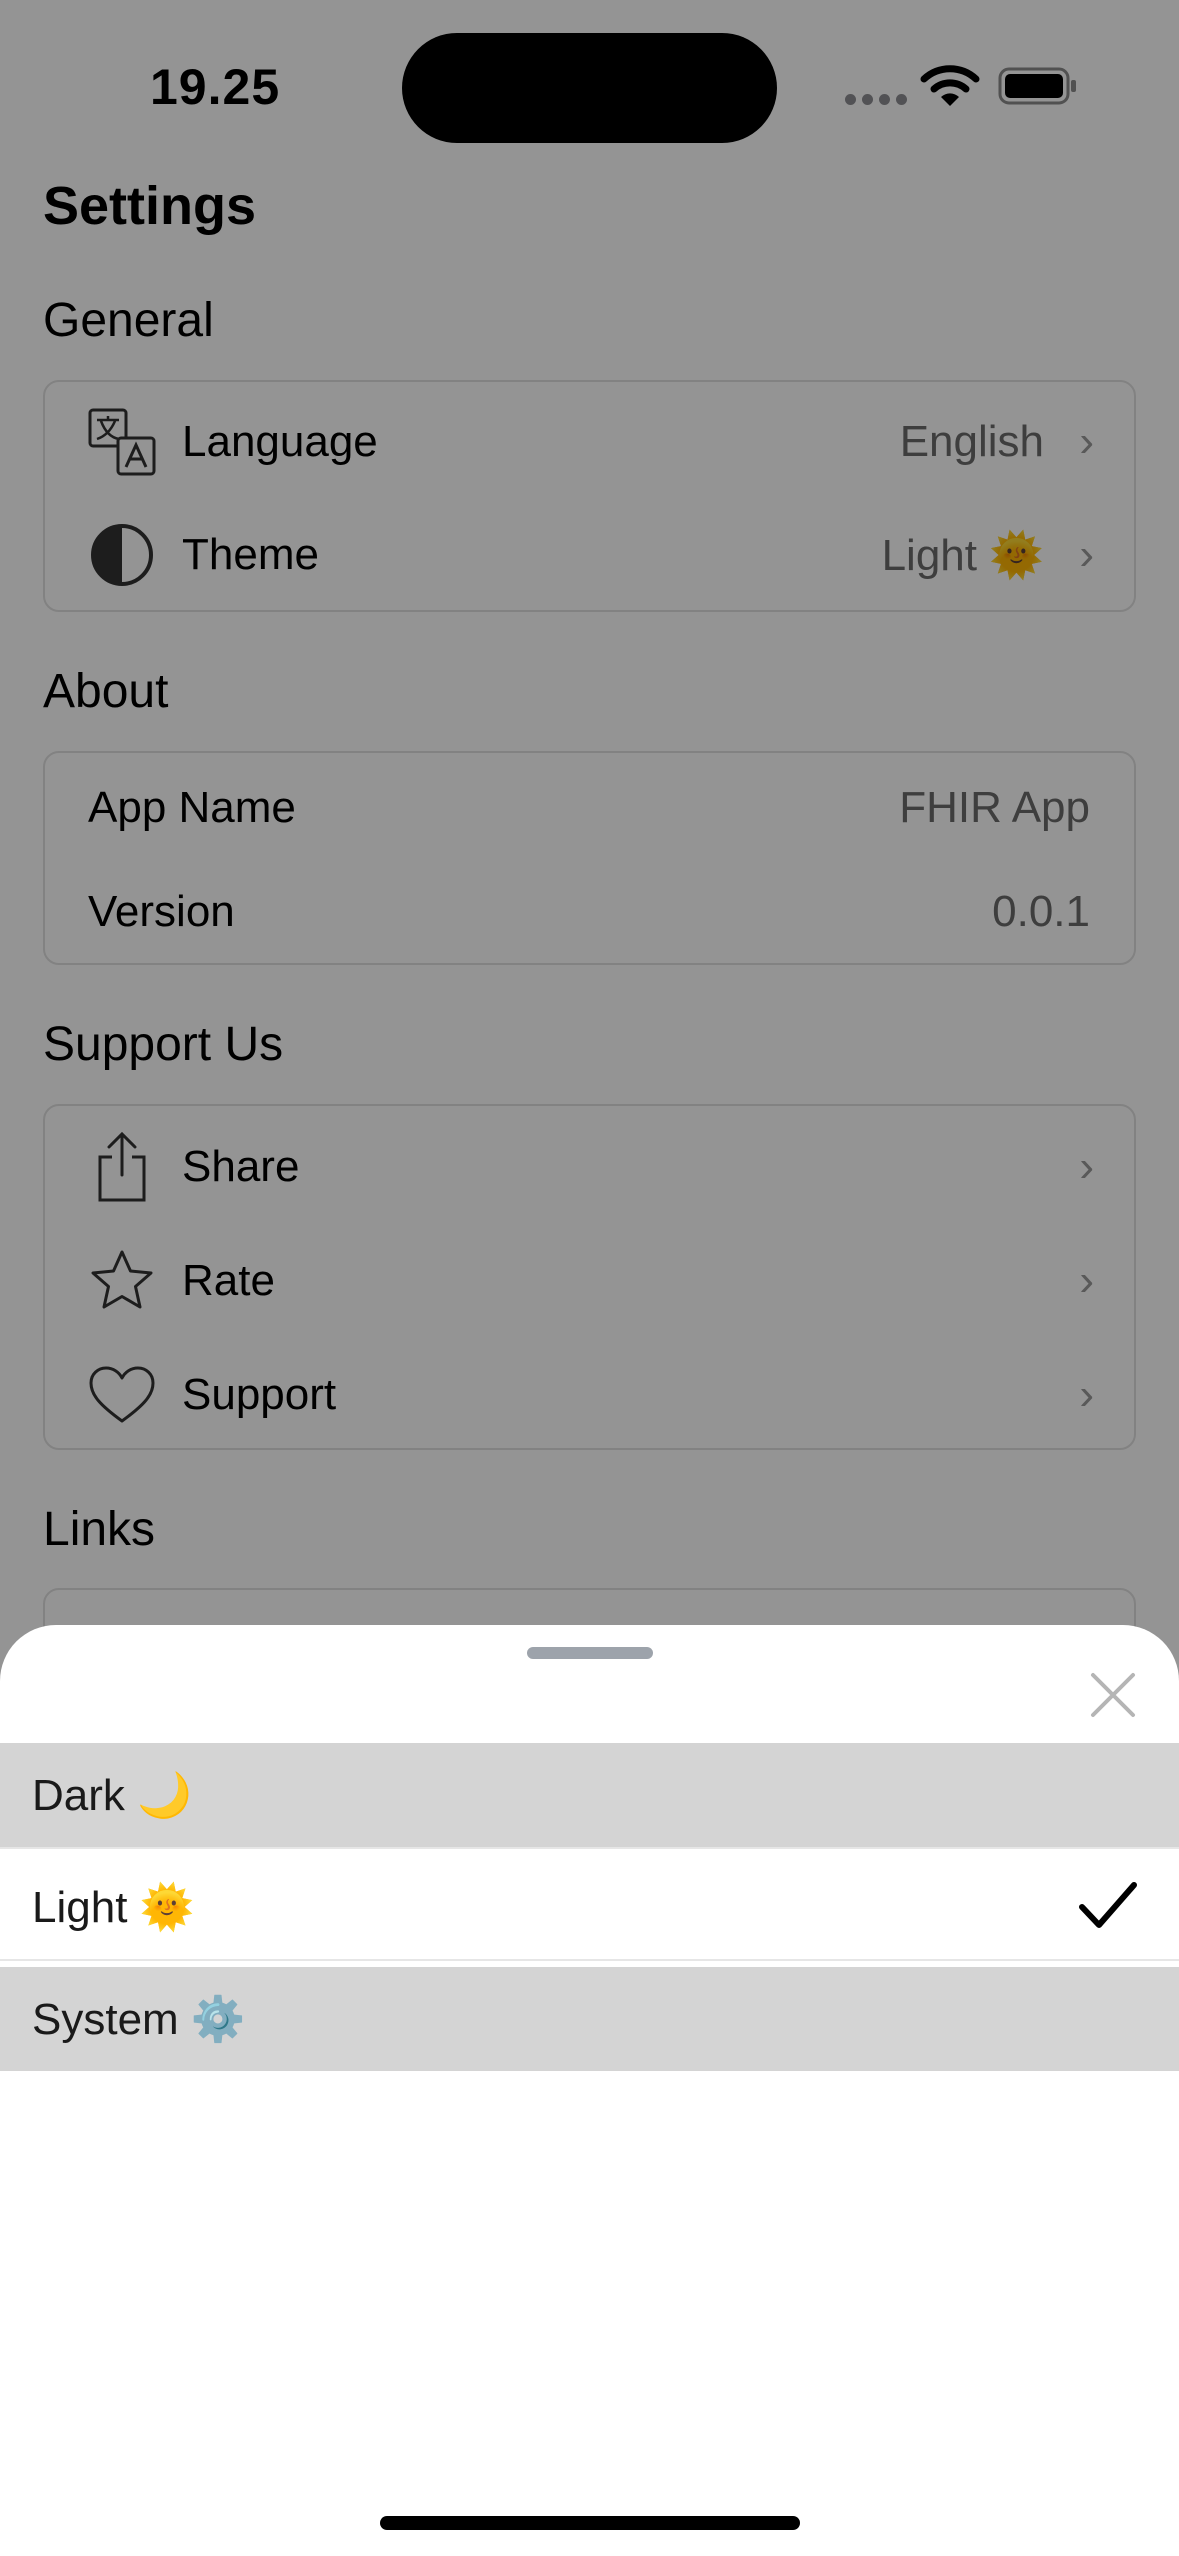 Image resolution: width=1179 pixels, height=2556 pixels. What do you see at coordinates (1113, 1695) in the screenshot?
I see `close-icon` at bounding box center [1113, 1695].